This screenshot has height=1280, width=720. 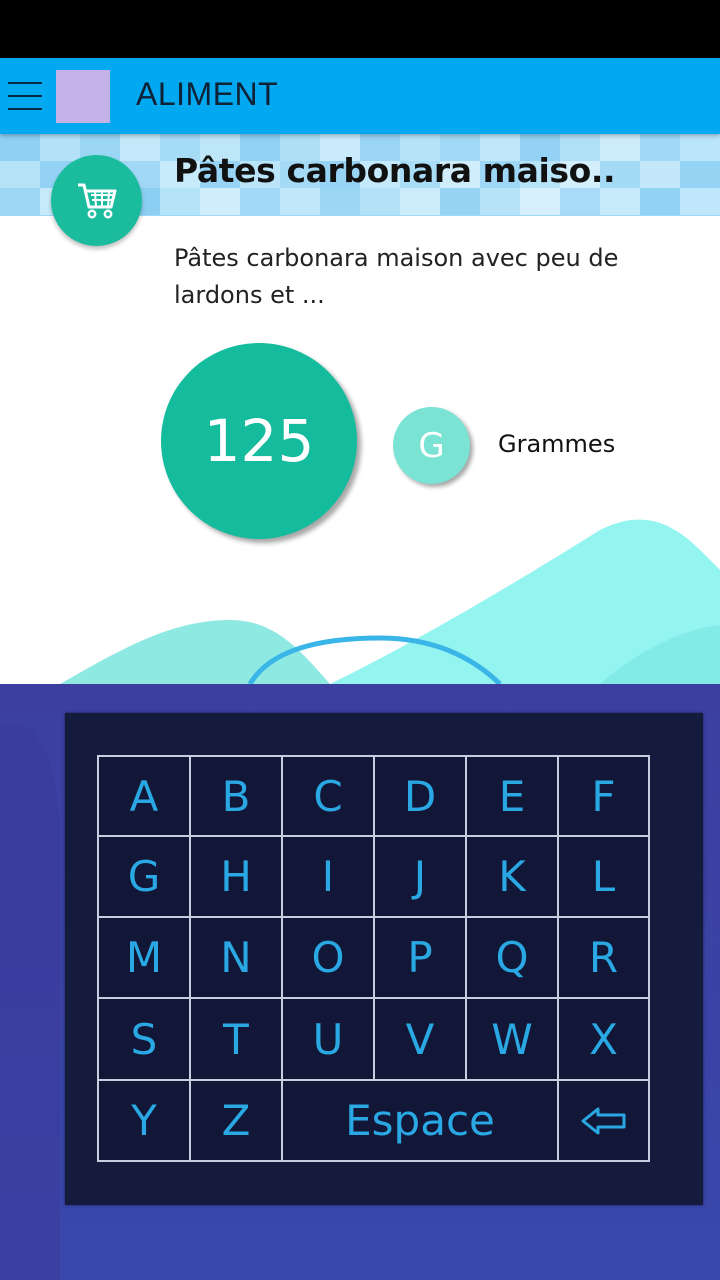 I want to click on key-t: T, so click(x=236, y=1039).